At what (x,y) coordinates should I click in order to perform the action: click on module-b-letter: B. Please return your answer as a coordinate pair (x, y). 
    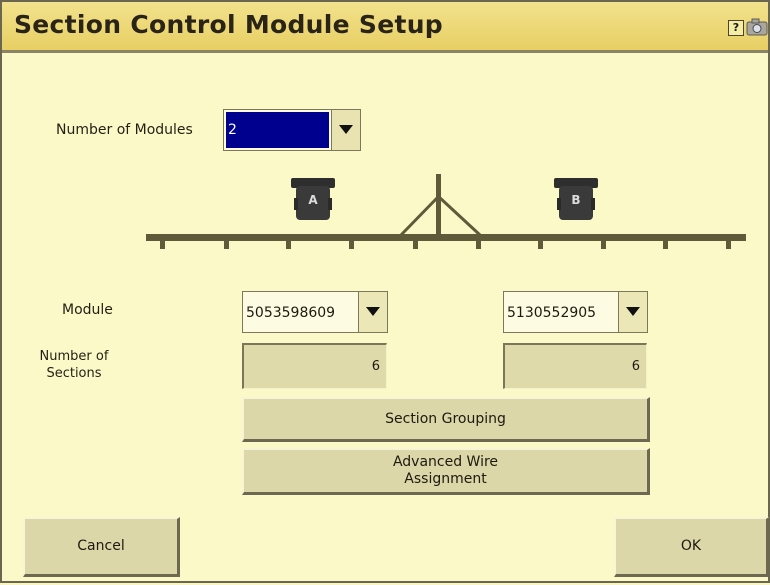
    Looking at the image, I should click on (575, 200).